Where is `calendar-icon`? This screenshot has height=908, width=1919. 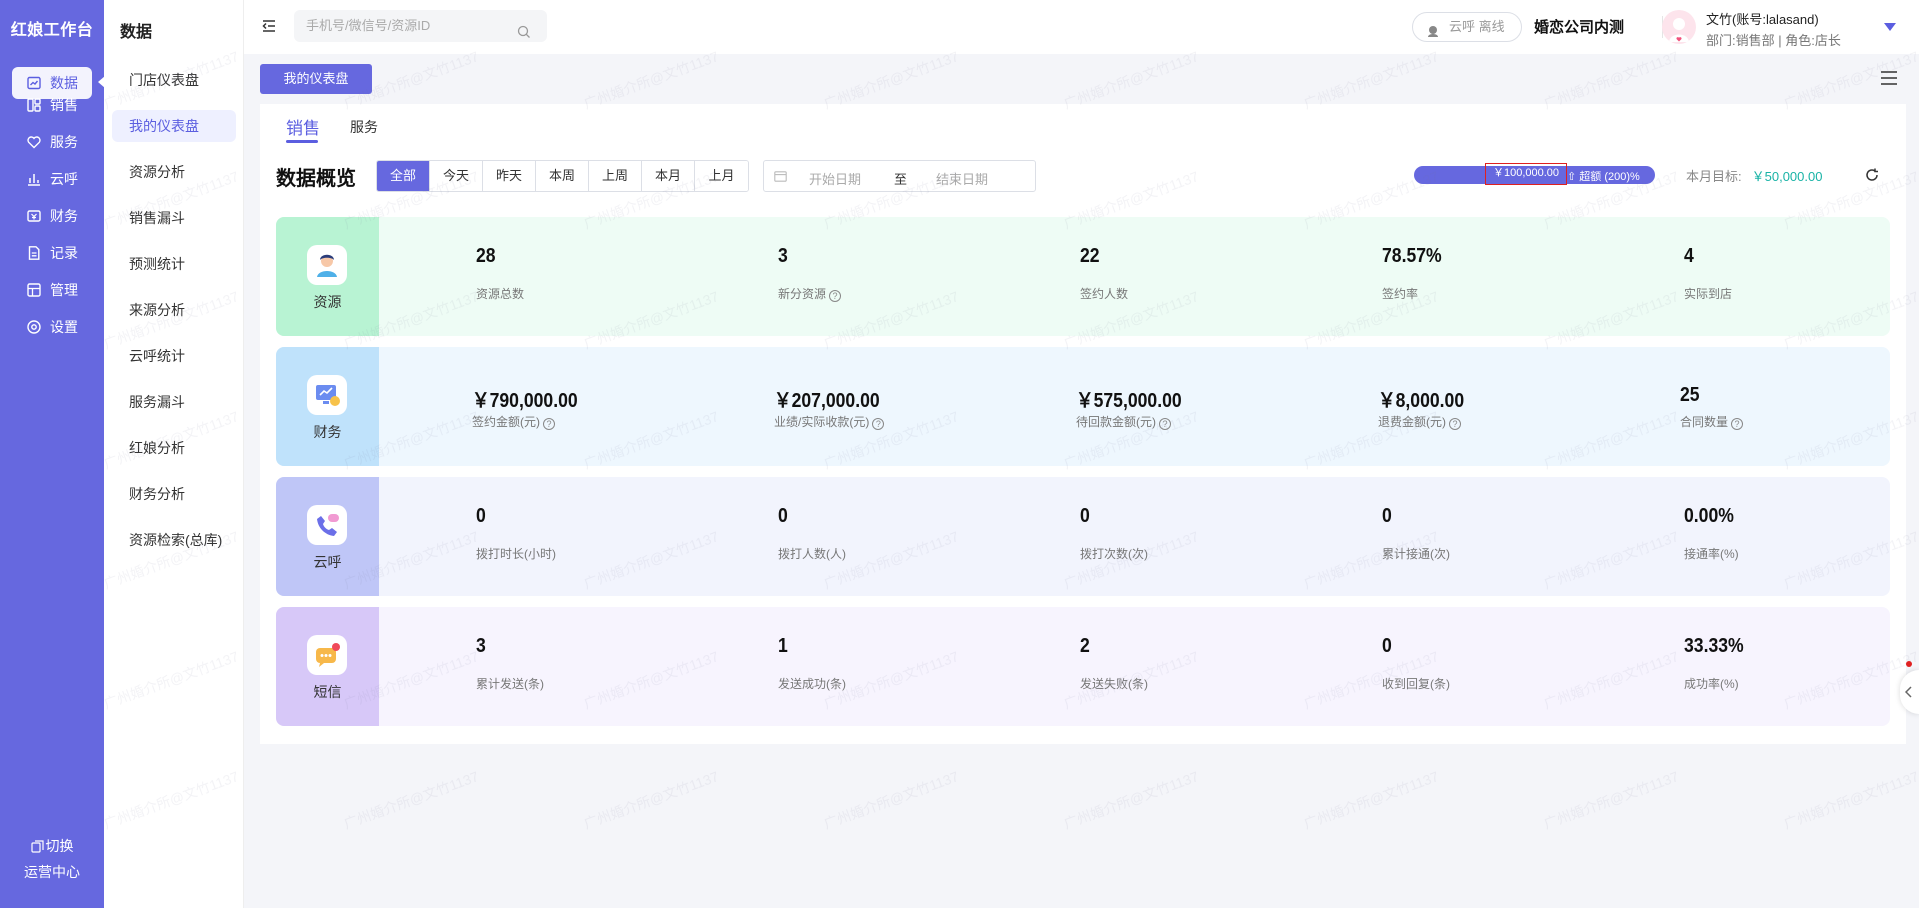 calendar-icon is located at coordinates (780, 176).